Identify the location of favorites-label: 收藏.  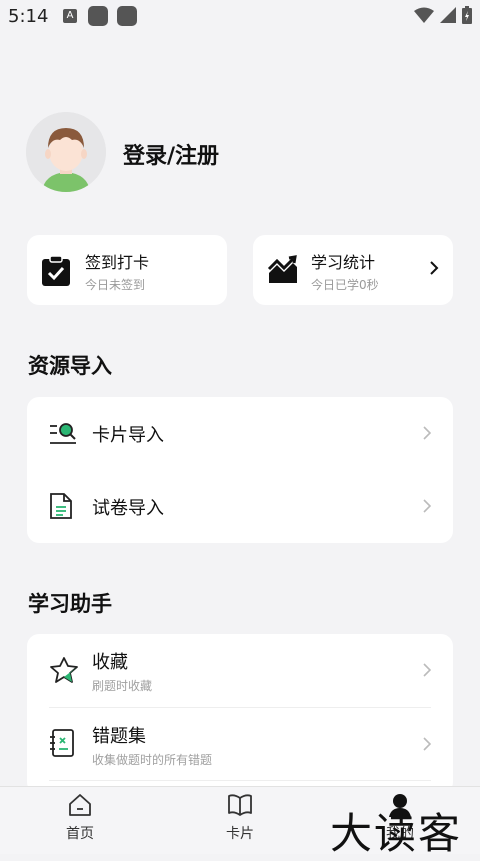
(110, 662).